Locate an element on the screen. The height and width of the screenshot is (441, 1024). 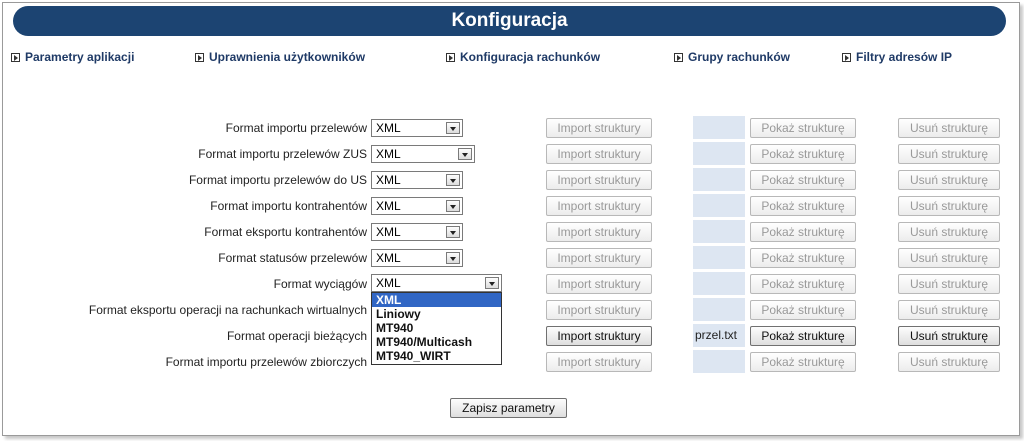
row-label: Format importu przelewów ZUS is located at coordinates (282, 154).